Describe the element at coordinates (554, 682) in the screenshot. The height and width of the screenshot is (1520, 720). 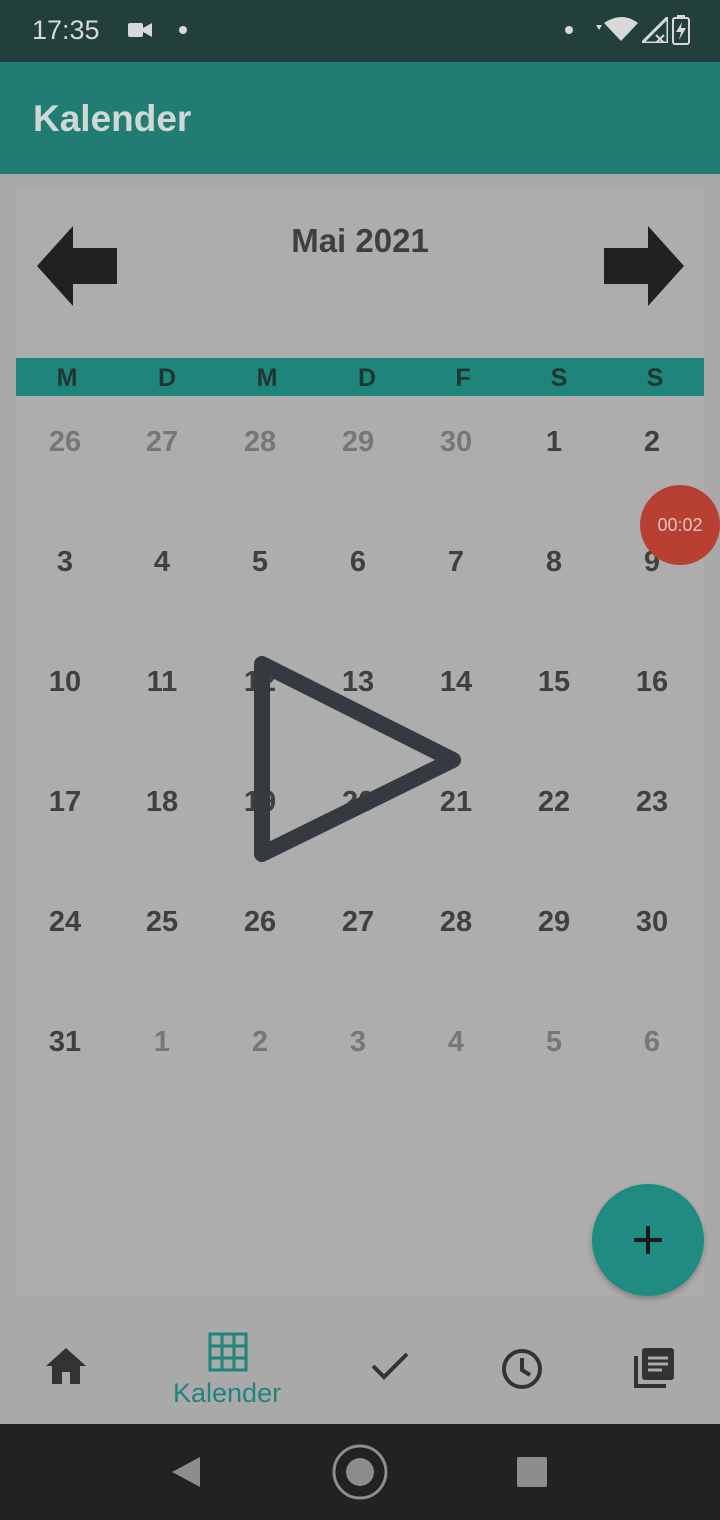
I see `calendar-day: 15` at that location.